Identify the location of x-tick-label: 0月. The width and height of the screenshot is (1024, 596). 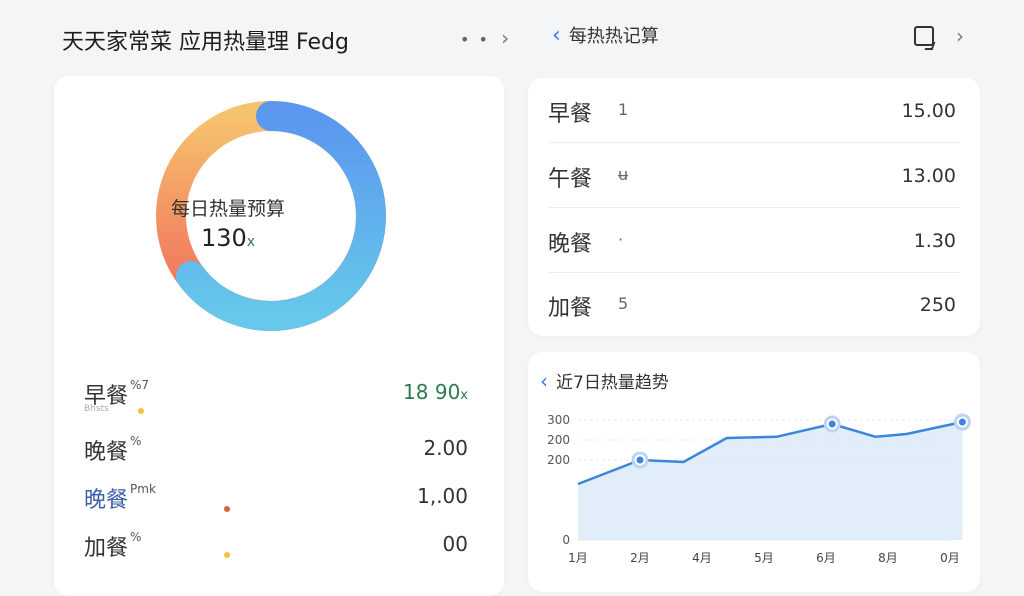
(950, 558).